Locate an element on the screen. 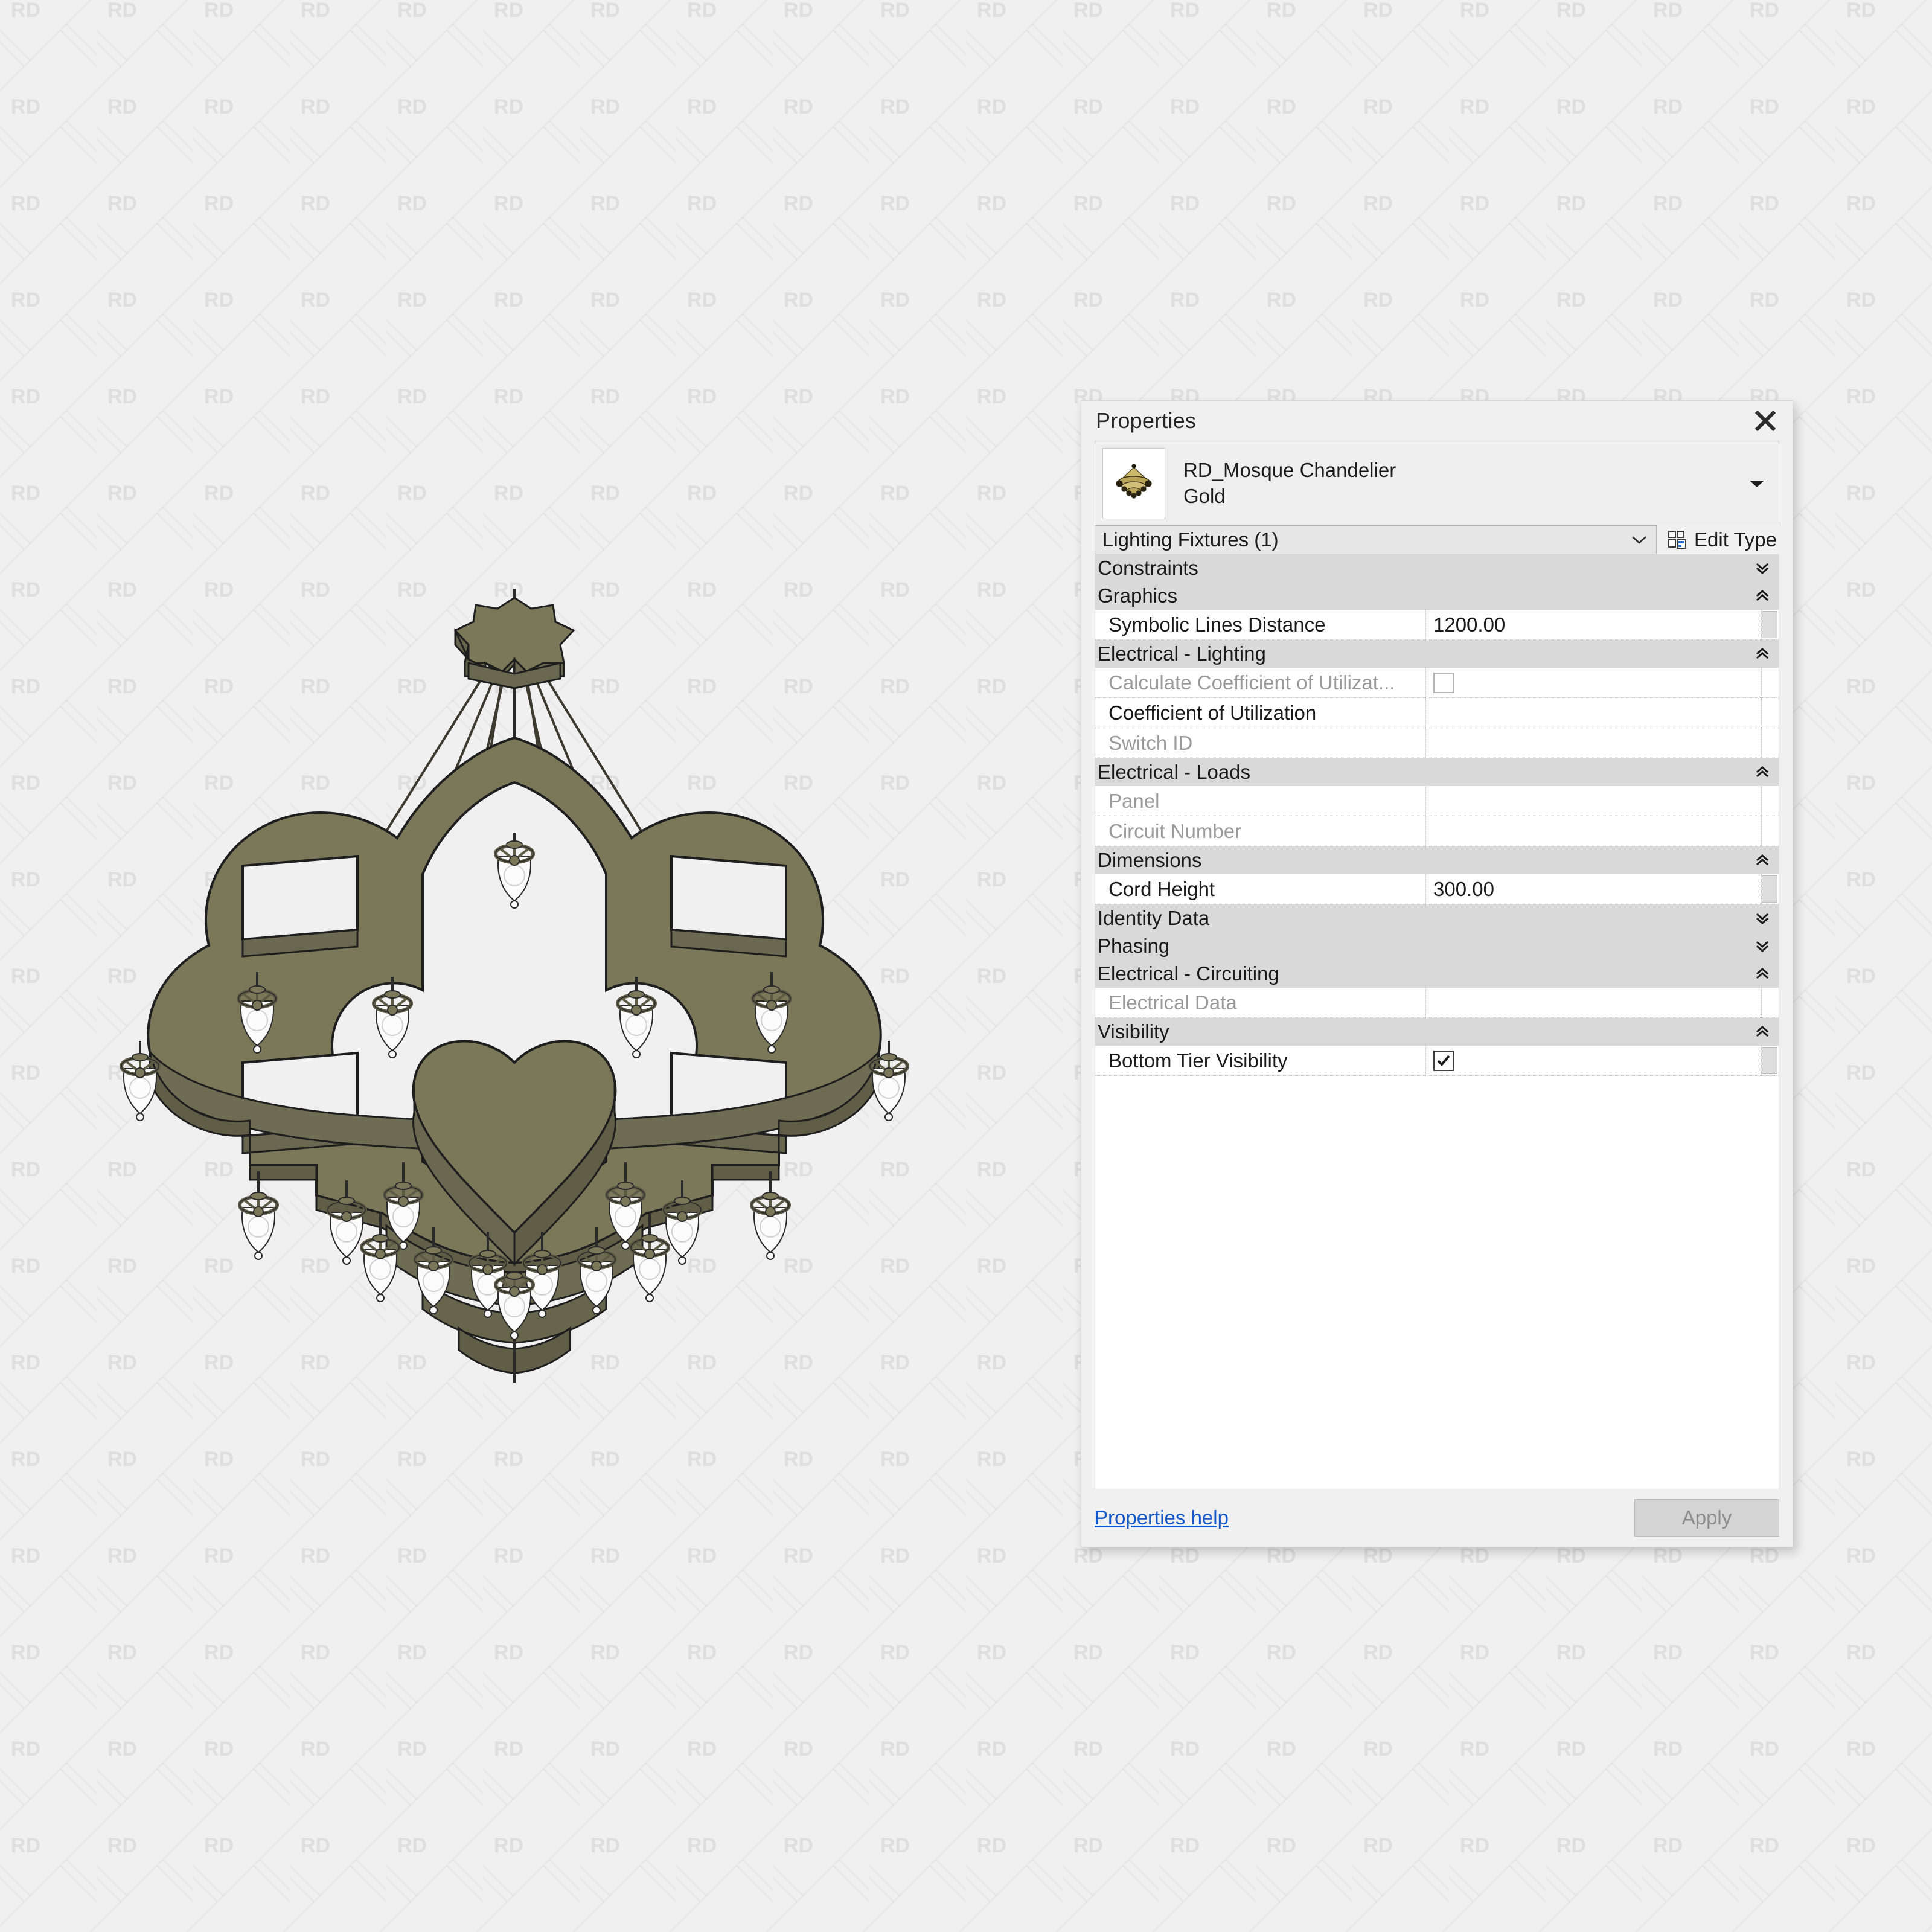 This screenshot has height=1932, width=1932. category-select: Lighting Fixtures (1) is located at coordinates (1376, 540).